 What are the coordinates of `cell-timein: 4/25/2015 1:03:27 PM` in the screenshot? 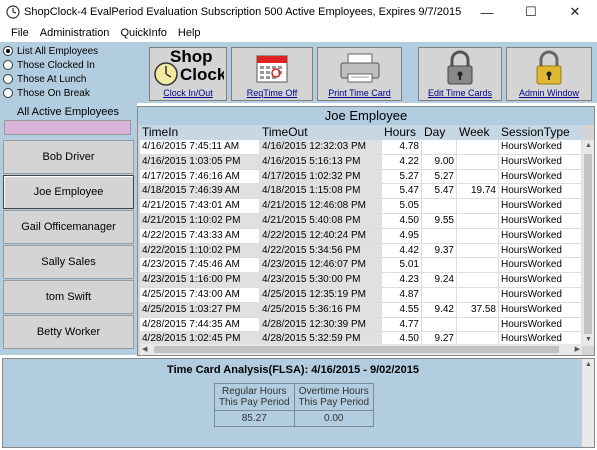 It's located at (200, 310).